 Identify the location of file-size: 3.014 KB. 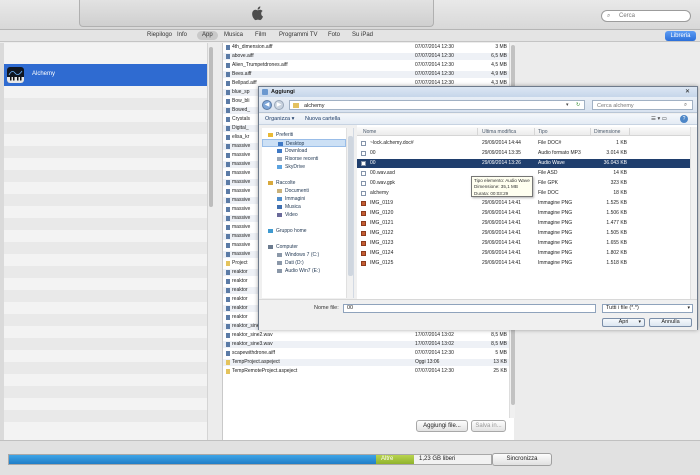
(616, 153).